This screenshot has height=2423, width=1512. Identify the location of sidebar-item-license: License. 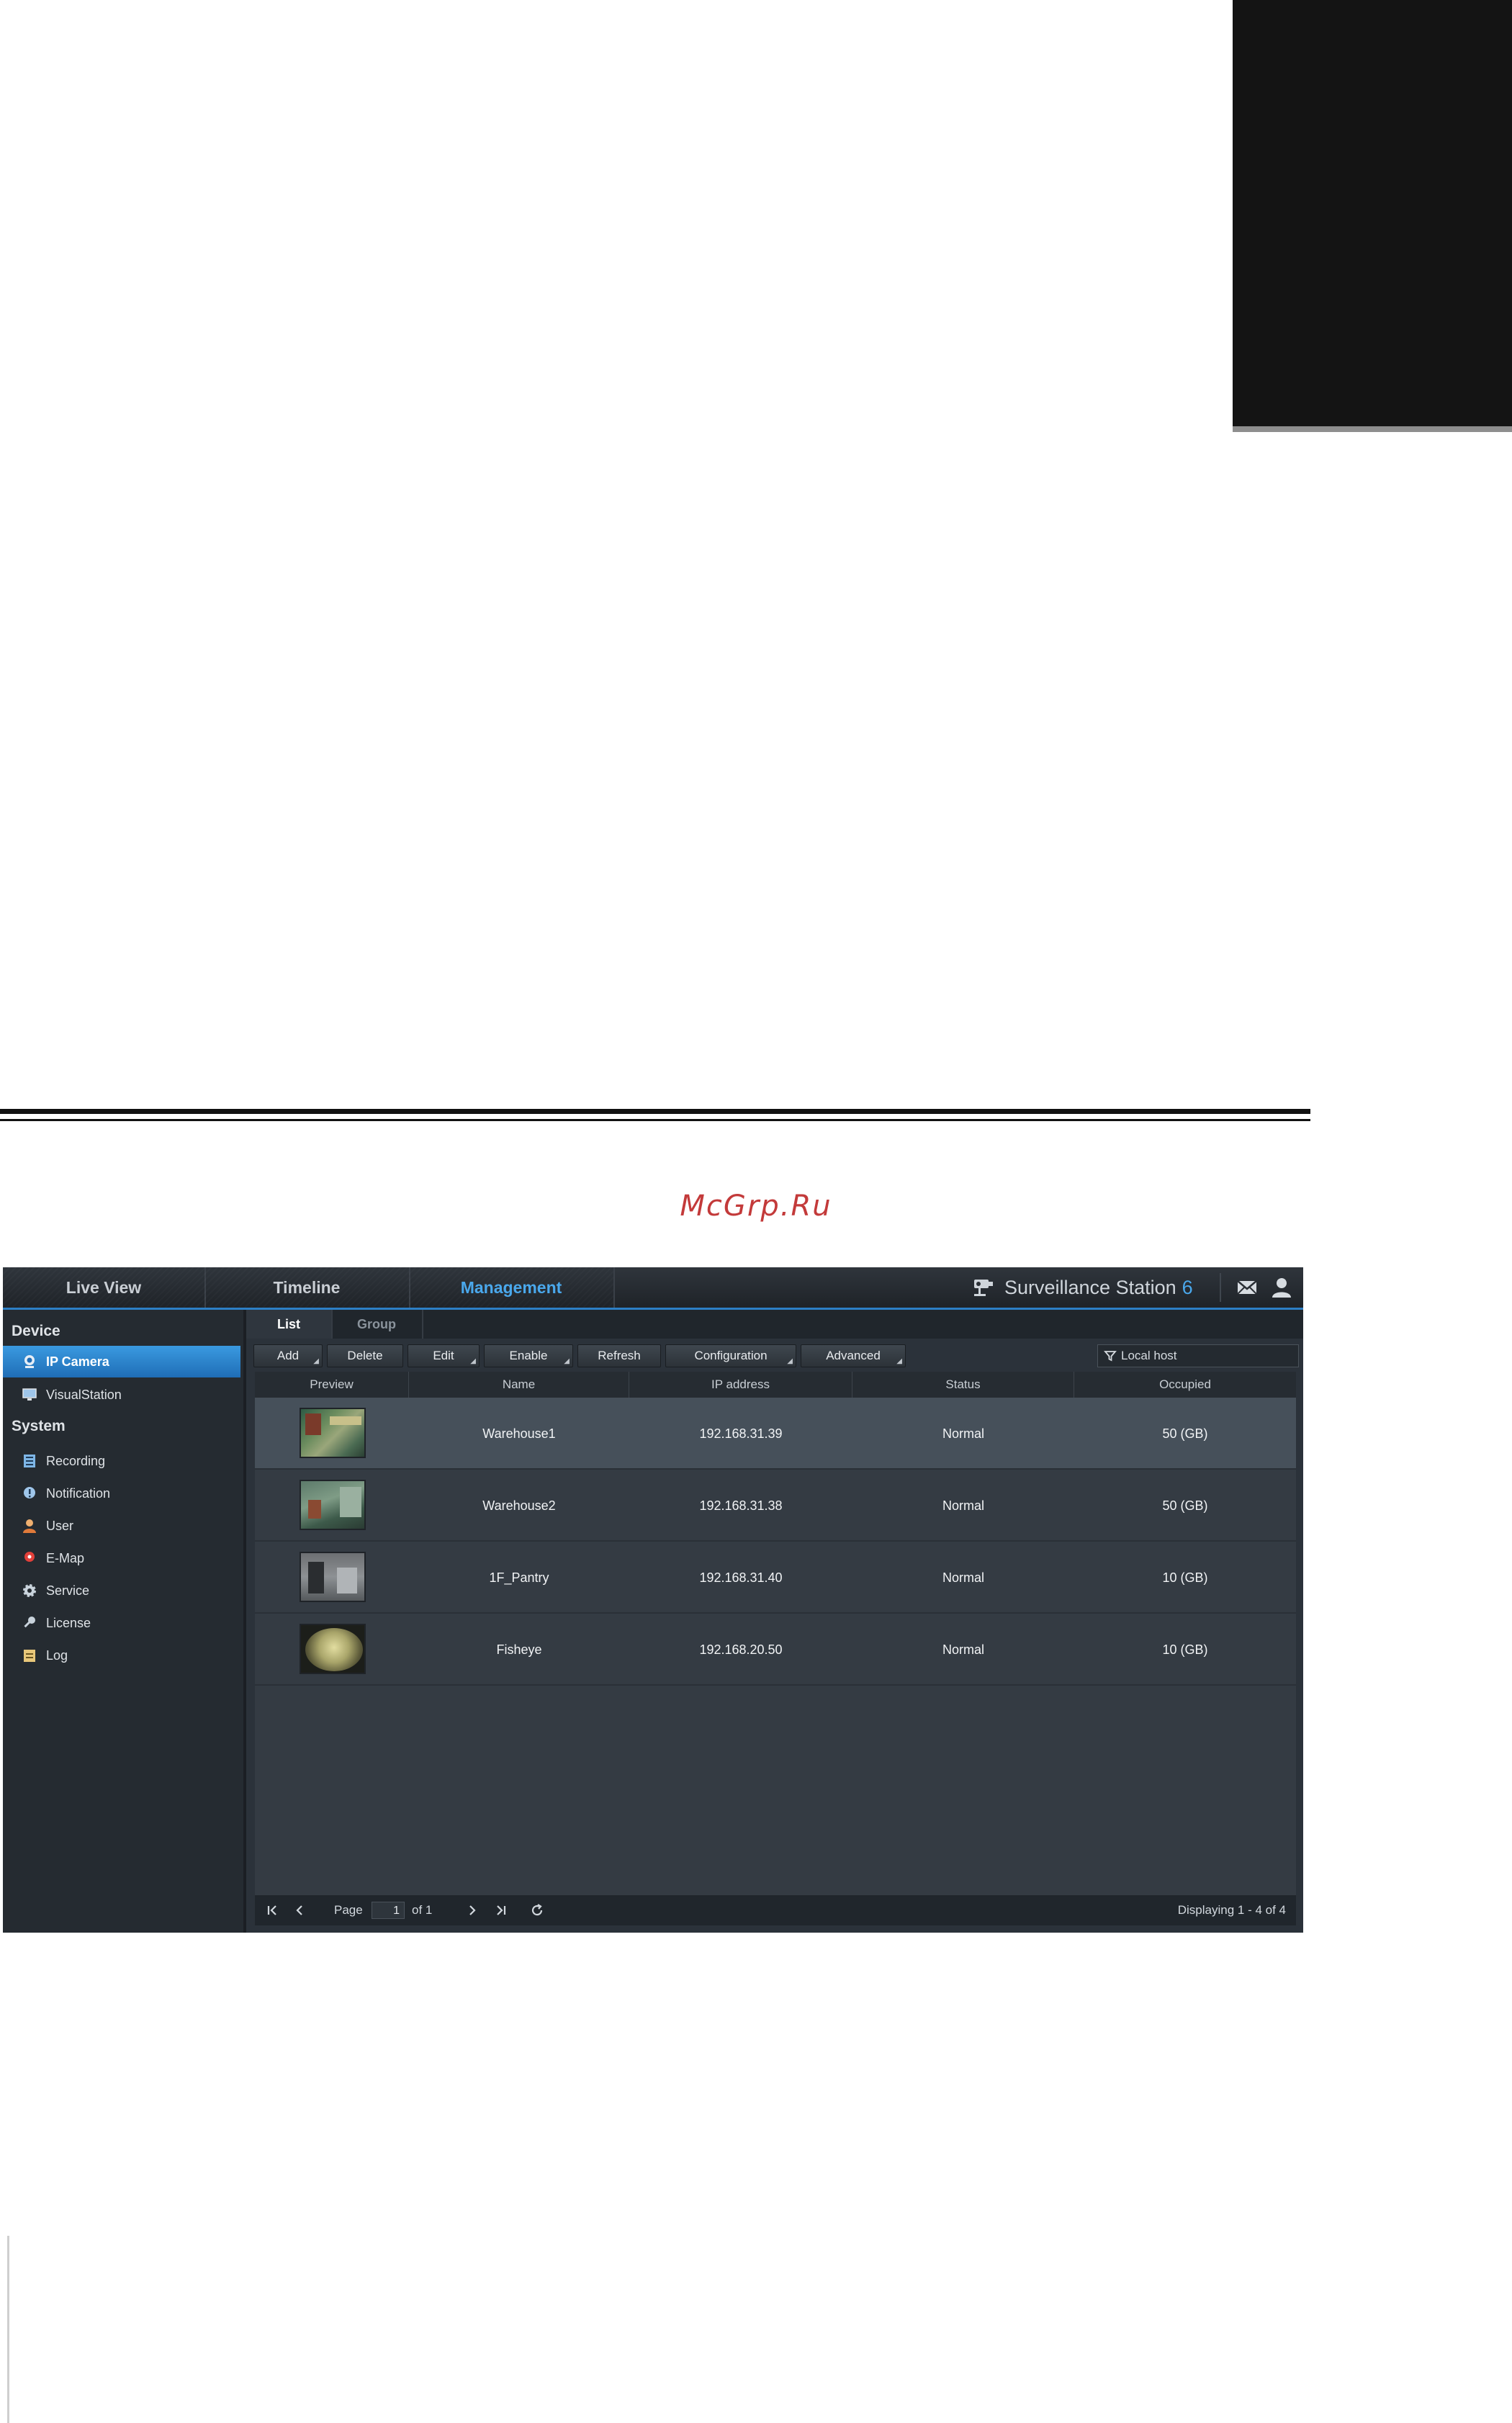
(123, 1623).